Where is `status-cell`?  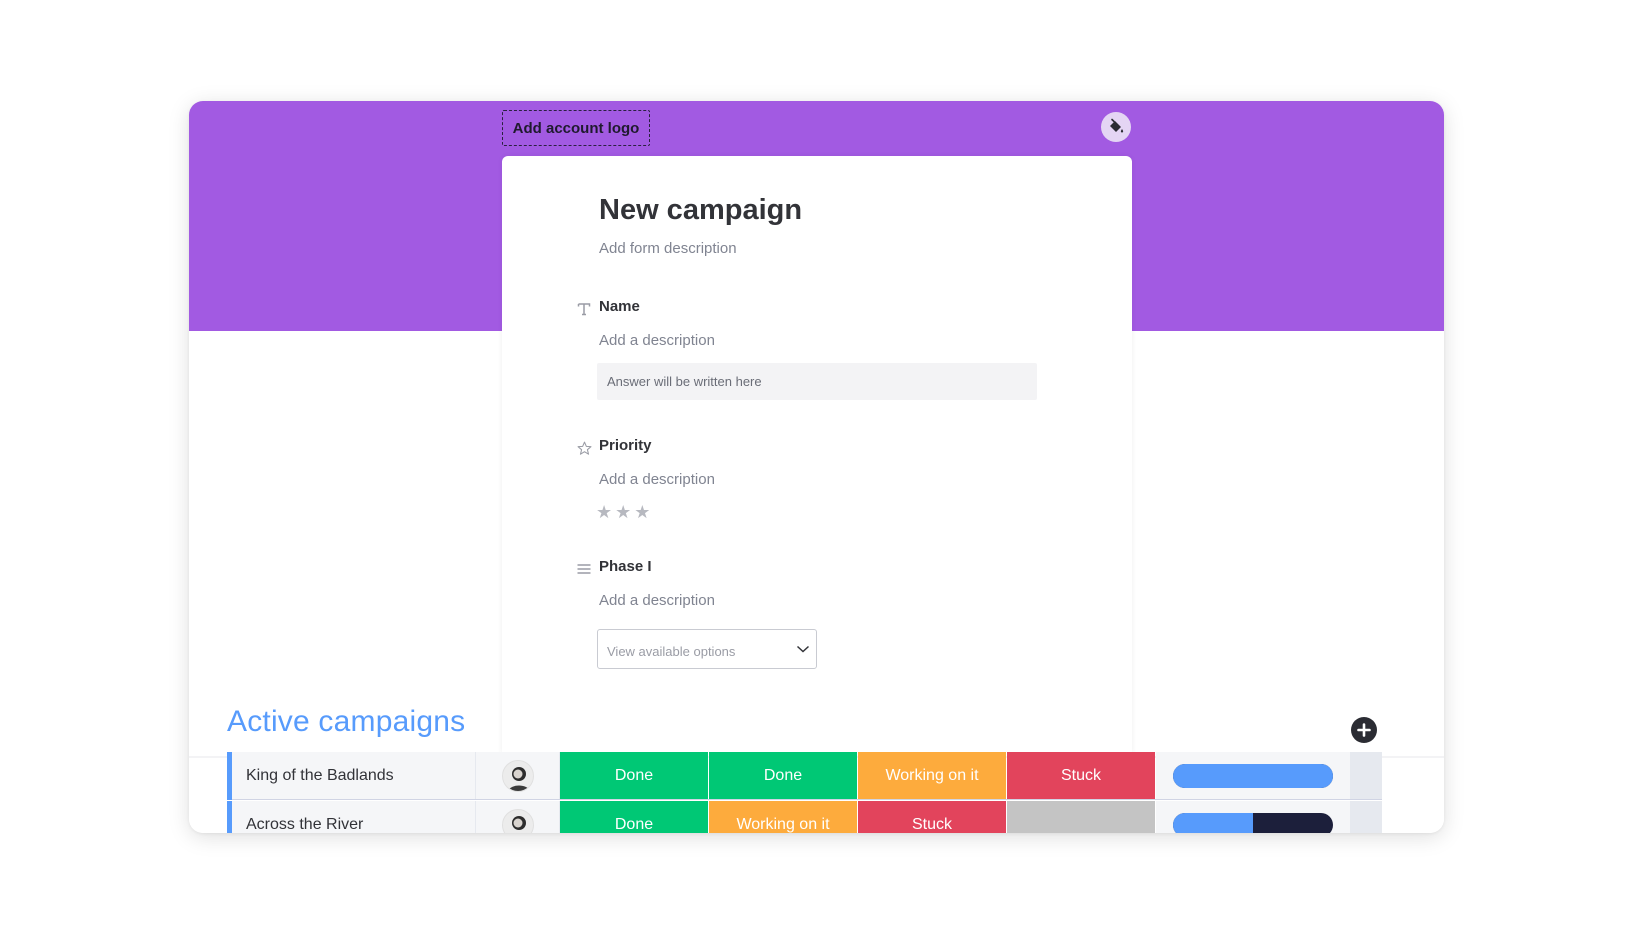 status-cell is located at coordinates (1081, 817).